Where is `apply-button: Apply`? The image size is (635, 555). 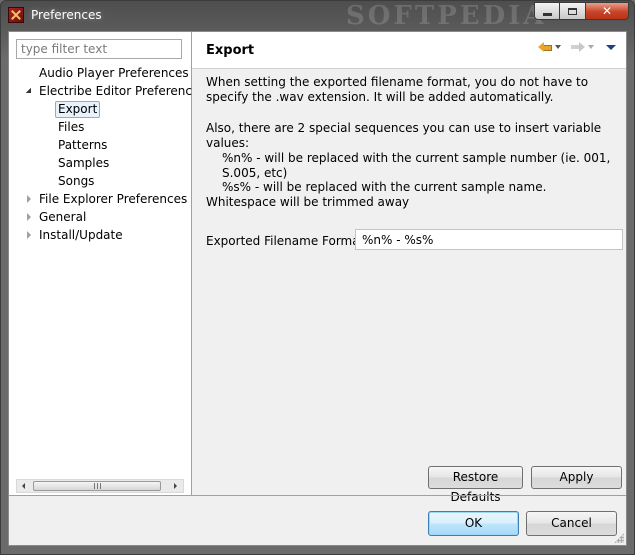 apply-button: Apply is located at coordinates (576, 477).